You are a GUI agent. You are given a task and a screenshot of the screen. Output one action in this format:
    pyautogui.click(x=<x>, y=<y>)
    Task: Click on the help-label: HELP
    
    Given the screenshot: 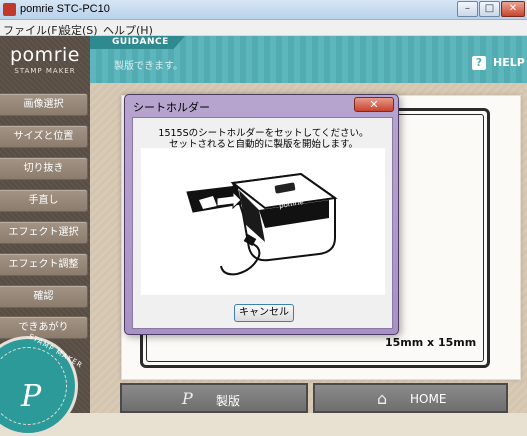 What is the action you would take?
    pyautogui.click(x=509, y=62)
    